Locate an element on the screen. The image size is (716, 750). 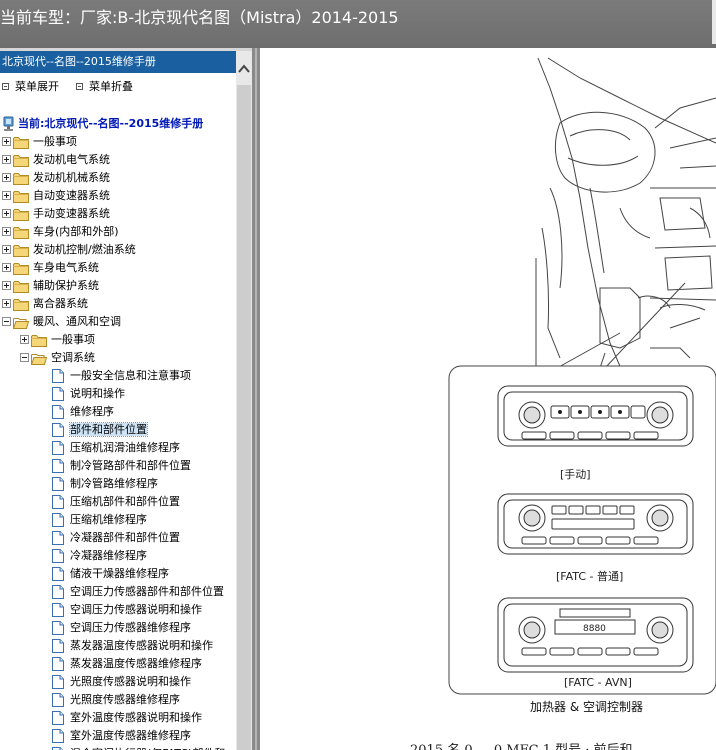
tree-document-item: 光照度传感器说明和操作 is located at coordinates (121, 682).